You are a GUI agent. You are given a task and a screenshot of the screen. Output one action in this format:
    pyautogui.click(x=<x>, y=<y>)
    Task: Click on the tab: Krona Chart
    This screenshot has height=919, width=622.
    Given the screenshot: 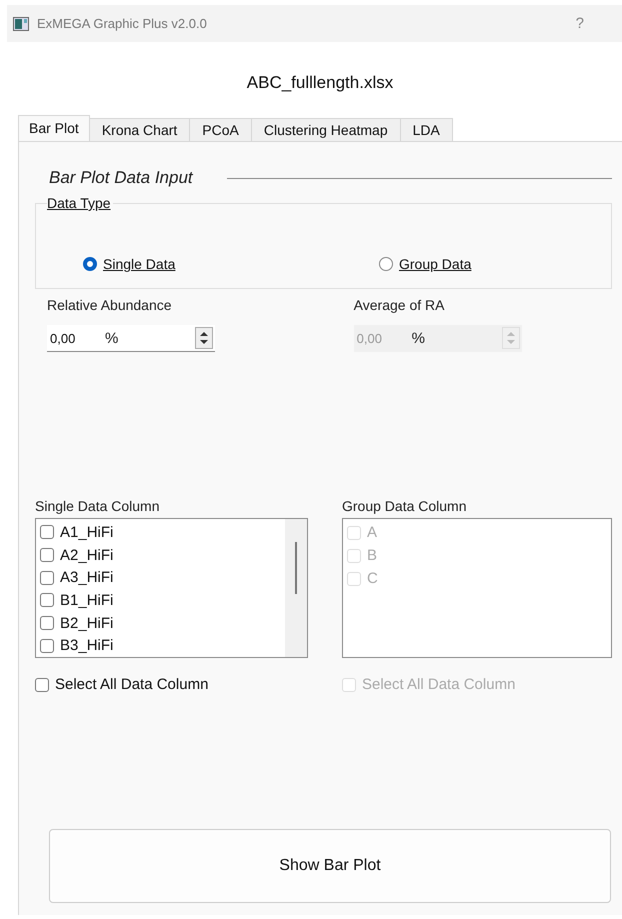 What is the action you would take?
    pyautogui.click(x=139, y=129)
    